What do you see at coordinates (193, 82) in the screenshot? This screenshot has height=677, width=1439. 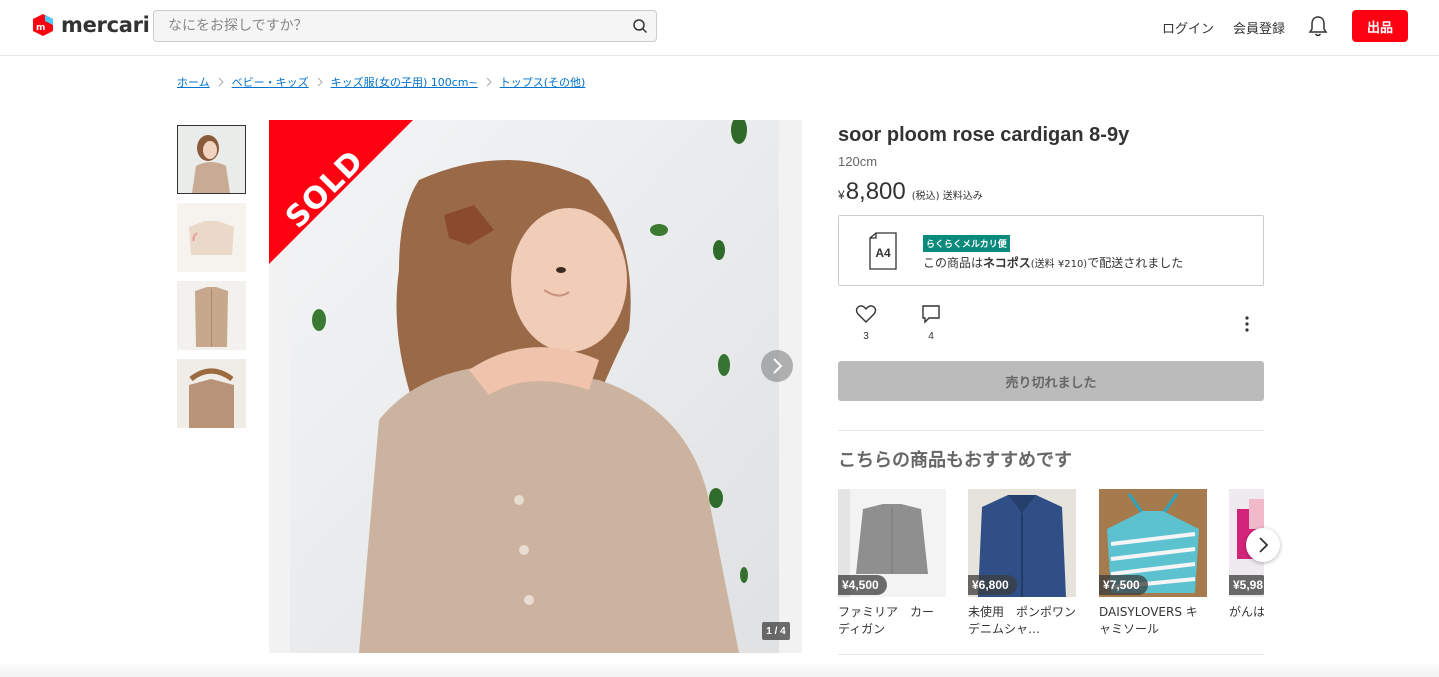 I see `breadcrumb-home: ホーム` at bounding box center [193, 82].